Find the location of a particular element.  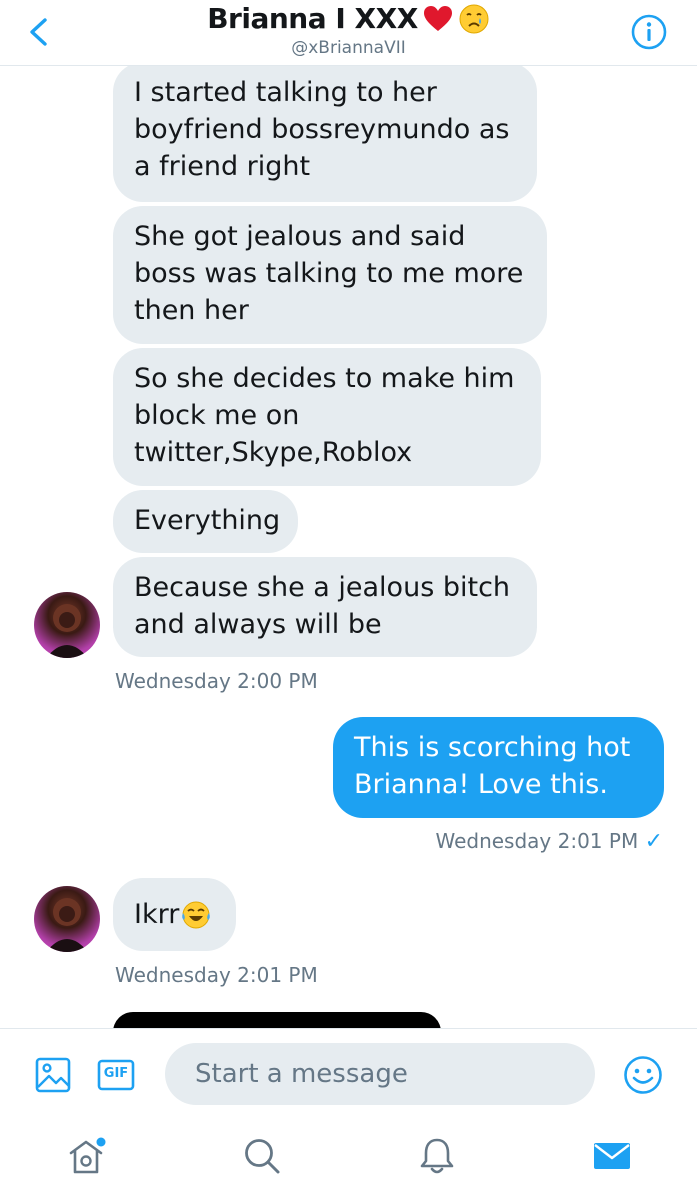

tab-messages is located at coordinates (612, 1156).